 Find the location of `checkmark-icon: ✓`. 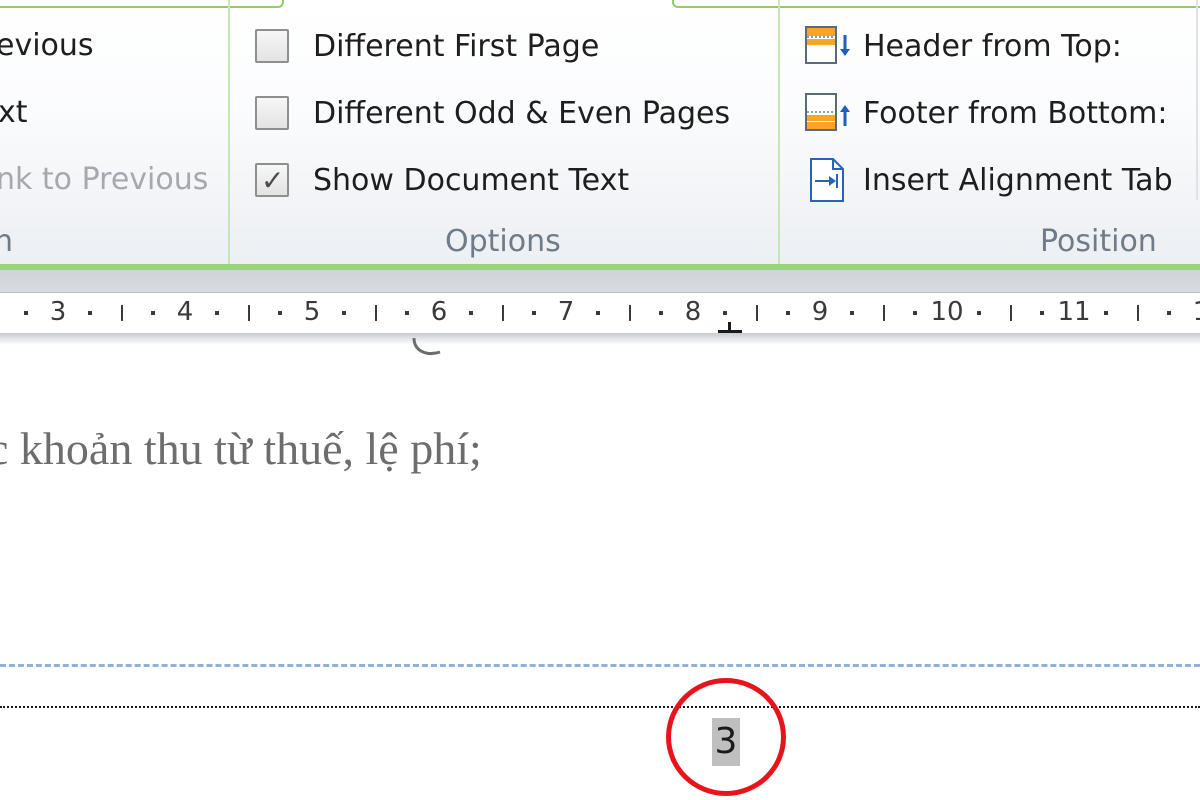

checkmark-icon: ✓ is located at coordinates (273, 180).